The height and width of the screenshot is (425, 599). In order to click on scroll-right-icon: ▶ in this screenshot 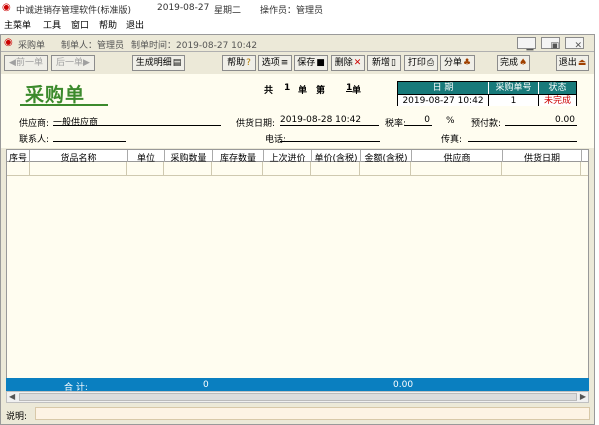, I will do `click(583, 396)`.